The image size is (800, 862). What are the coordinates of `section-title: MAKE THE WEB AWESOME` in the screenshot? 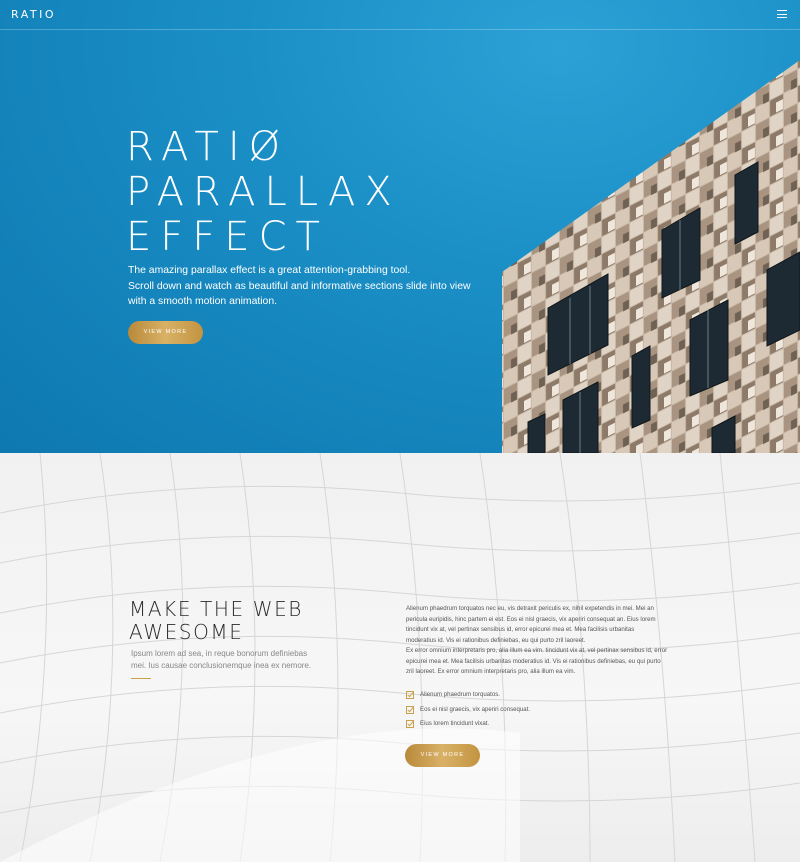 It's located at (216, 621).